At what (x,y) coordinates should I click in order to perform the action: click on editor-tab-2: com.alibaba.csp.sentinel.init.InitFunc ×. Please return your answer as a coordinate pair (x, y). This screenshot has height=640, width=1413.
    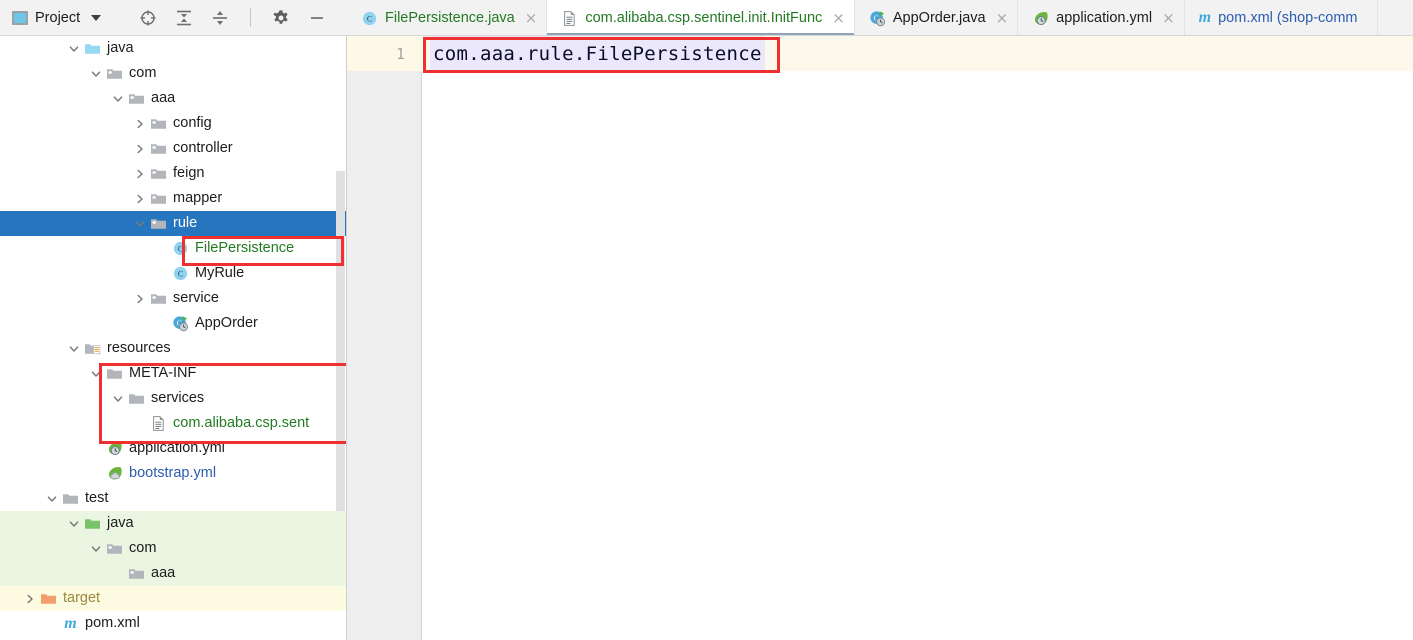
    Looking at the image, I should click on (701, 17).